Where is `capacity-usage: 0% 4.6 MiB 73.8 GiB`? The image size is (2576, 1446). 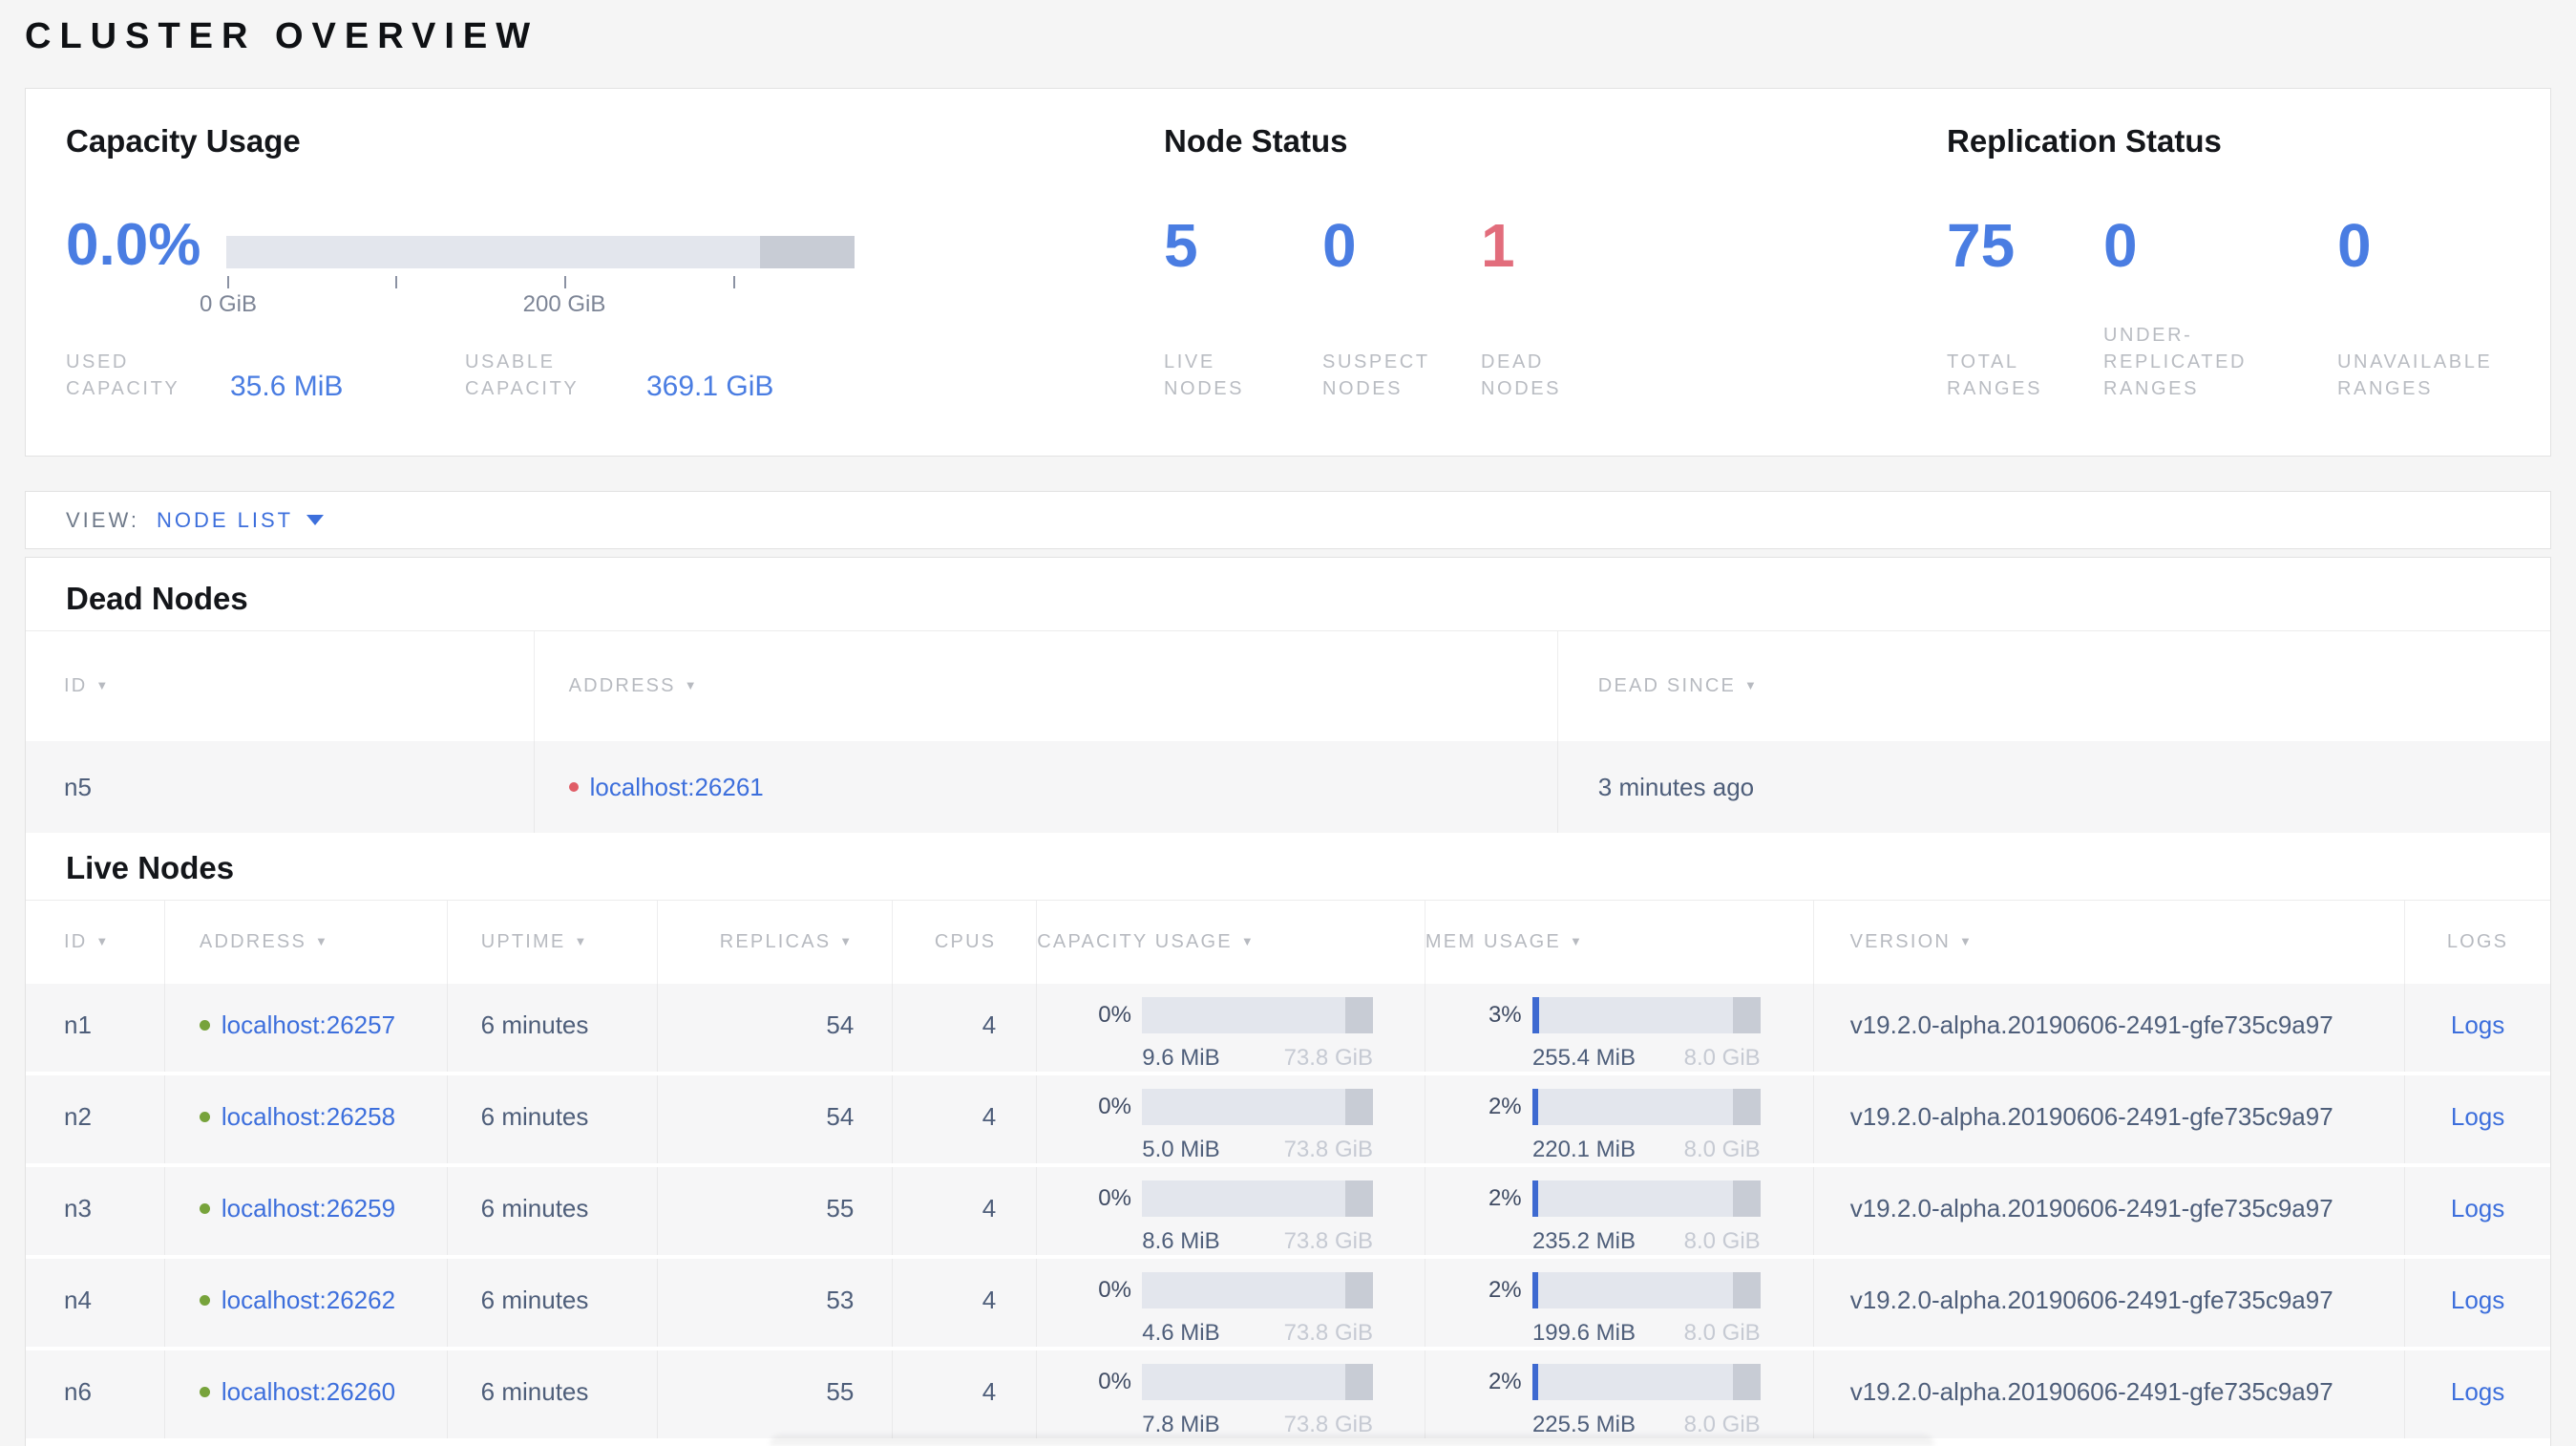
capacity-usage: 0% 4.6 MiB 73.8 GiB is located at coordinates (1231, 1303).